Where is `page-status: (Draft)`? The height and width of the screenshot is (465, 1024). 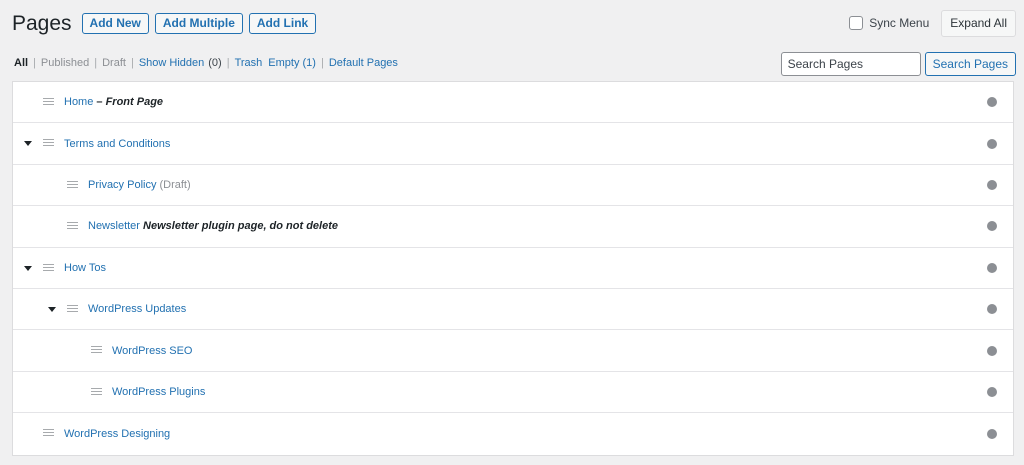
page-status: (Draft) is located at coordinates (175, 184).